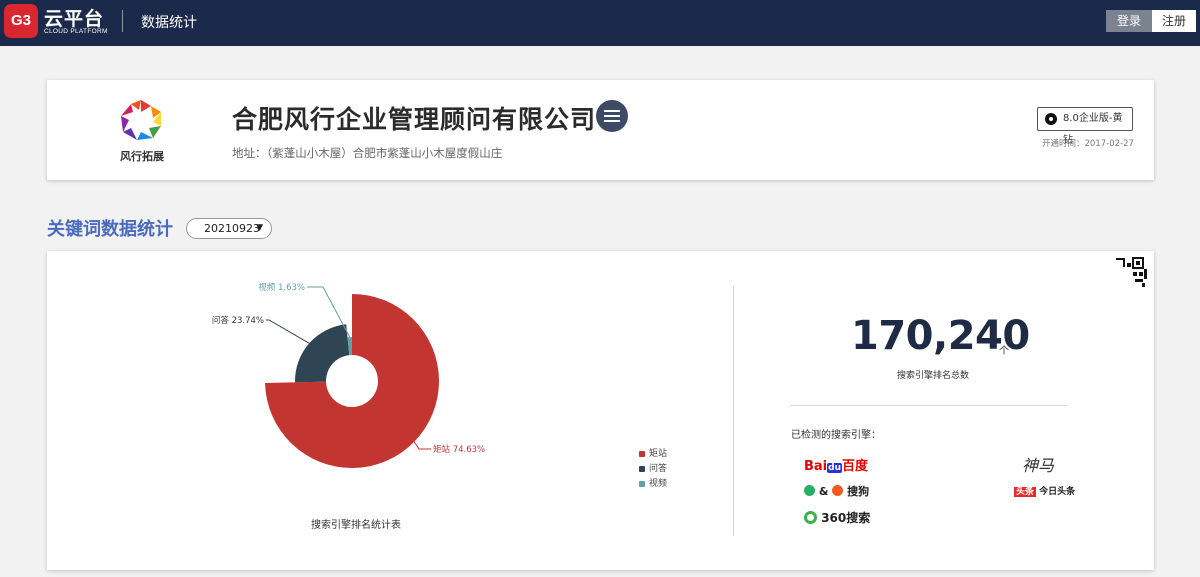 Image resolution: width=1200 pixels, height=577 pixels. Describe the element at coordinates (1088, 144) in the screenshot. I see `open-date: 开通时间：2017-02-27` at that location.